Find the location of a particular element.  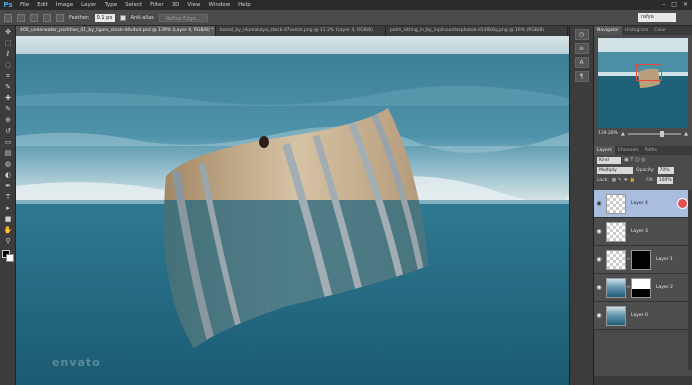

quick-select-icon: ◌ is located at coordinates (8, 65).